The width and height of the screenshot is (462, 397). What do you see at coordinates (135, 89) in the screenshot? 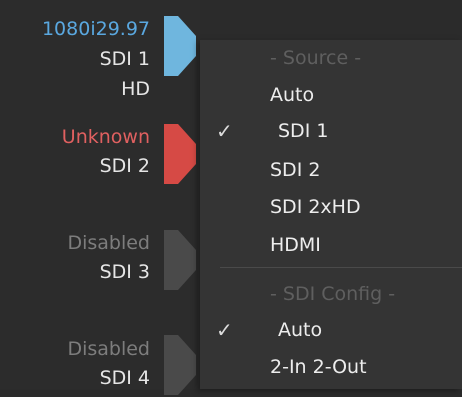
I see `input-1-format: HD` at bounding box center [135, 89].